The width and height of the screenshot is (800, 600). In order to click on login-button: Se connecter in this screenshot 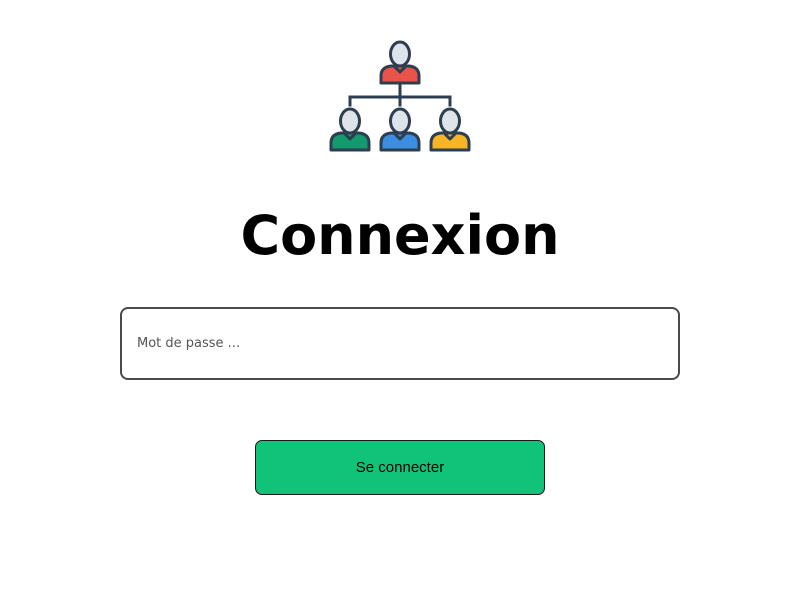, I will do `click(400, 467)`.